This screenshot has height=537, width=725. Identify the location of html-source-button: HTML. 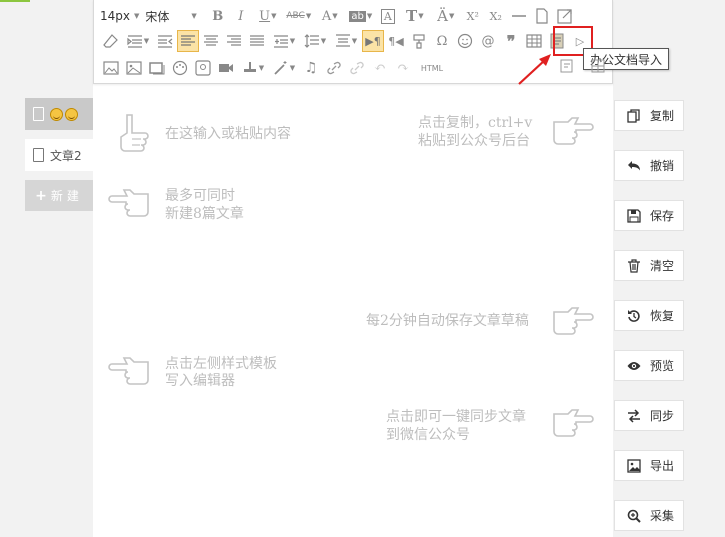
(432, 68).